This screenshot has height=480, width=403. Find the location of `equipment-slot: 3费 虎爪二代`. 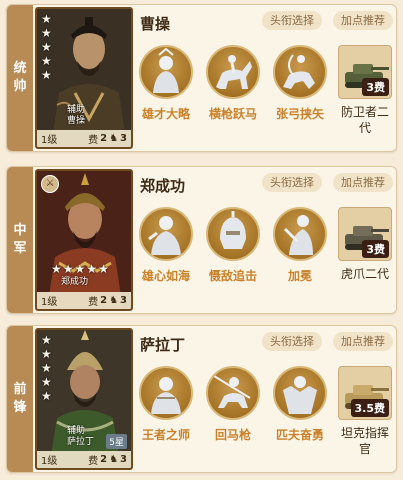

equipment-slot: 3费 虎爪二代 is located at coordinates (365, 244).